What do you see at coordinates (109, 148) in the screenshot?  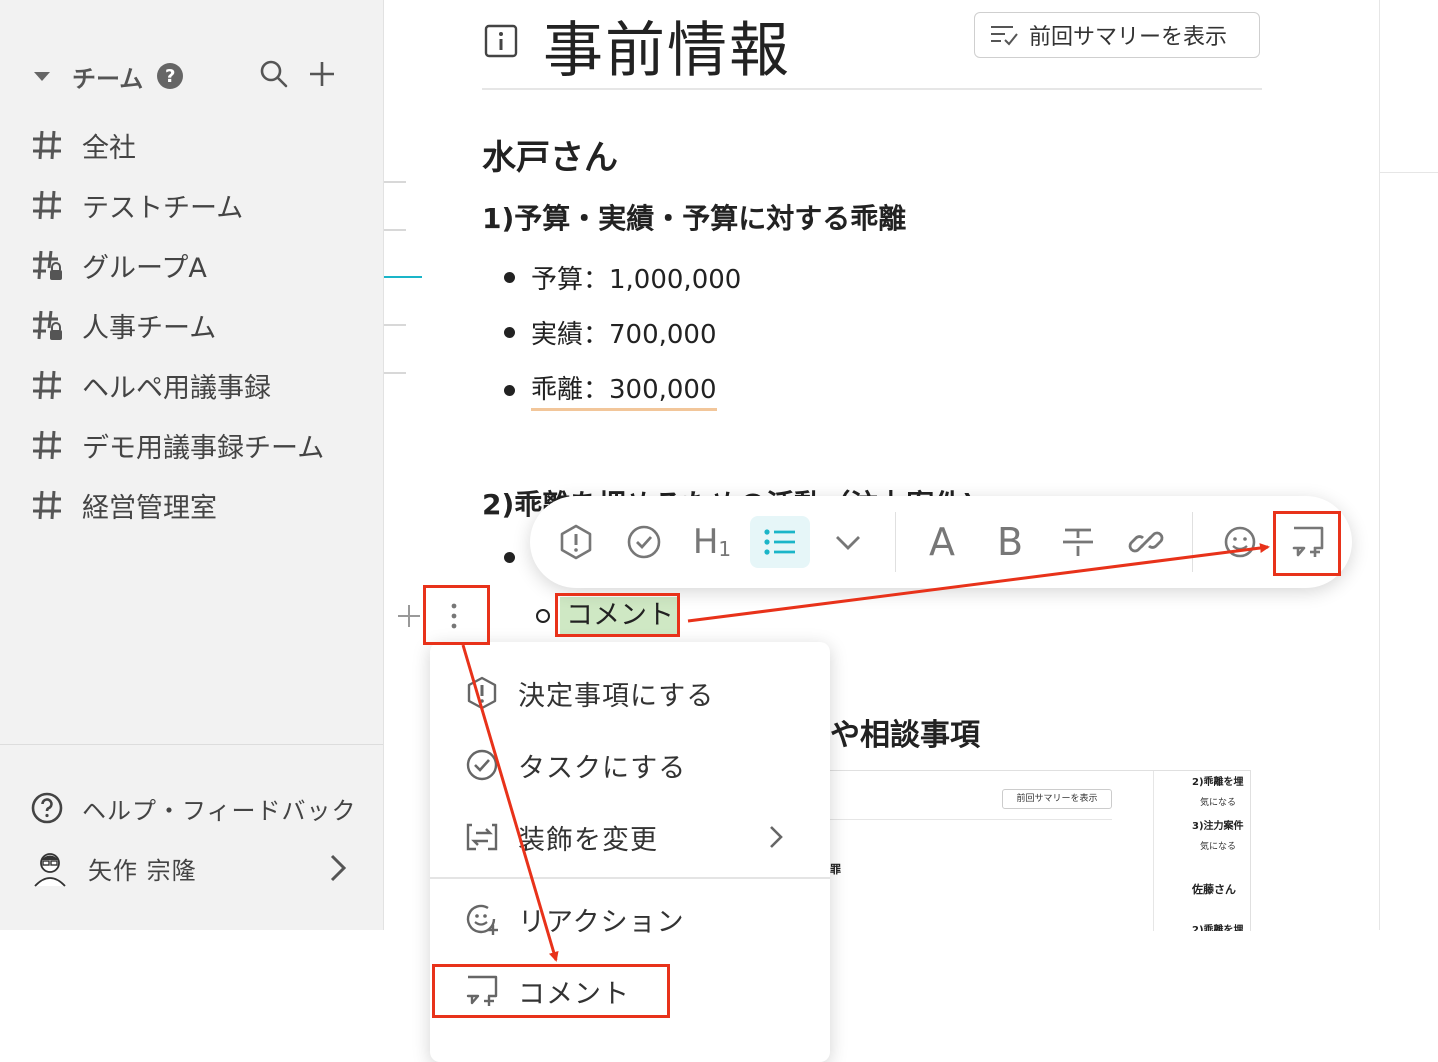 I see `channel-label: 全社` at bounding box center [109, 148].